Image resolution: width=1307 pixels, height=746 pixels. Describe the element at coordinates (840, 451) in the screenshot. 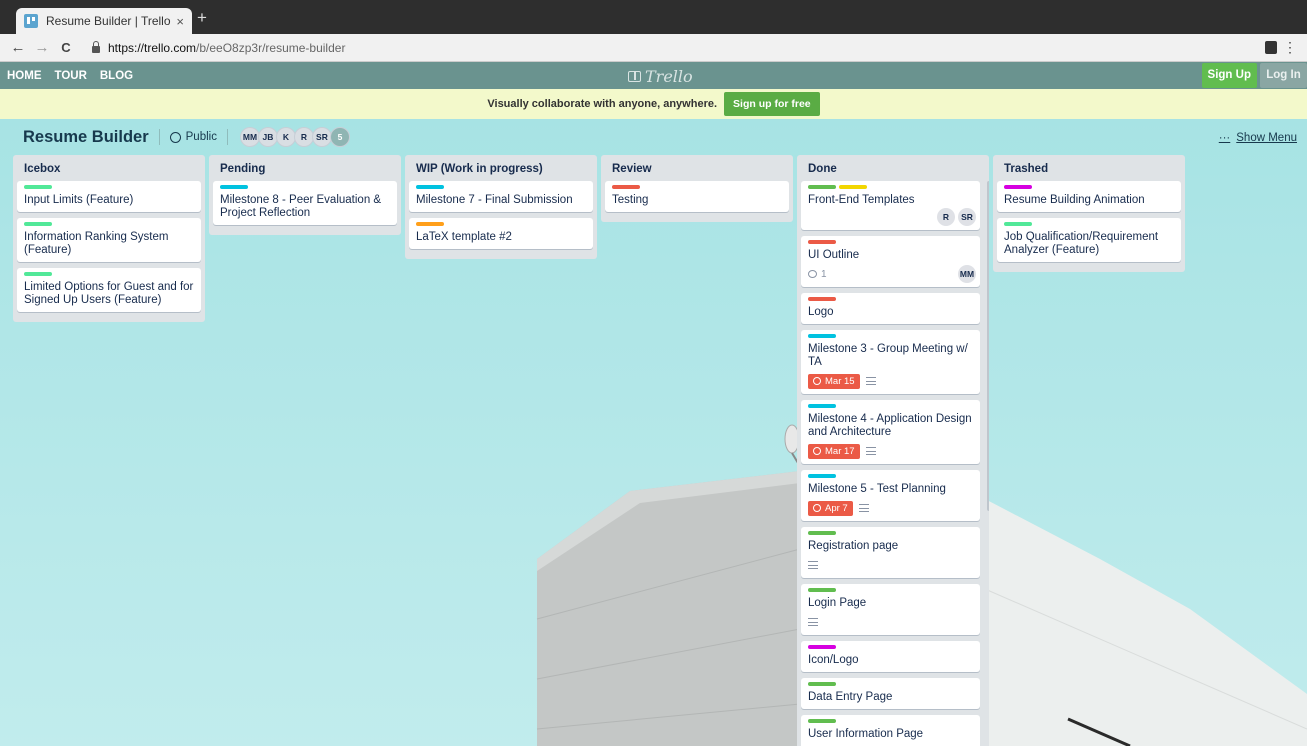

I see `due-date-text: Mar 17` at that location.